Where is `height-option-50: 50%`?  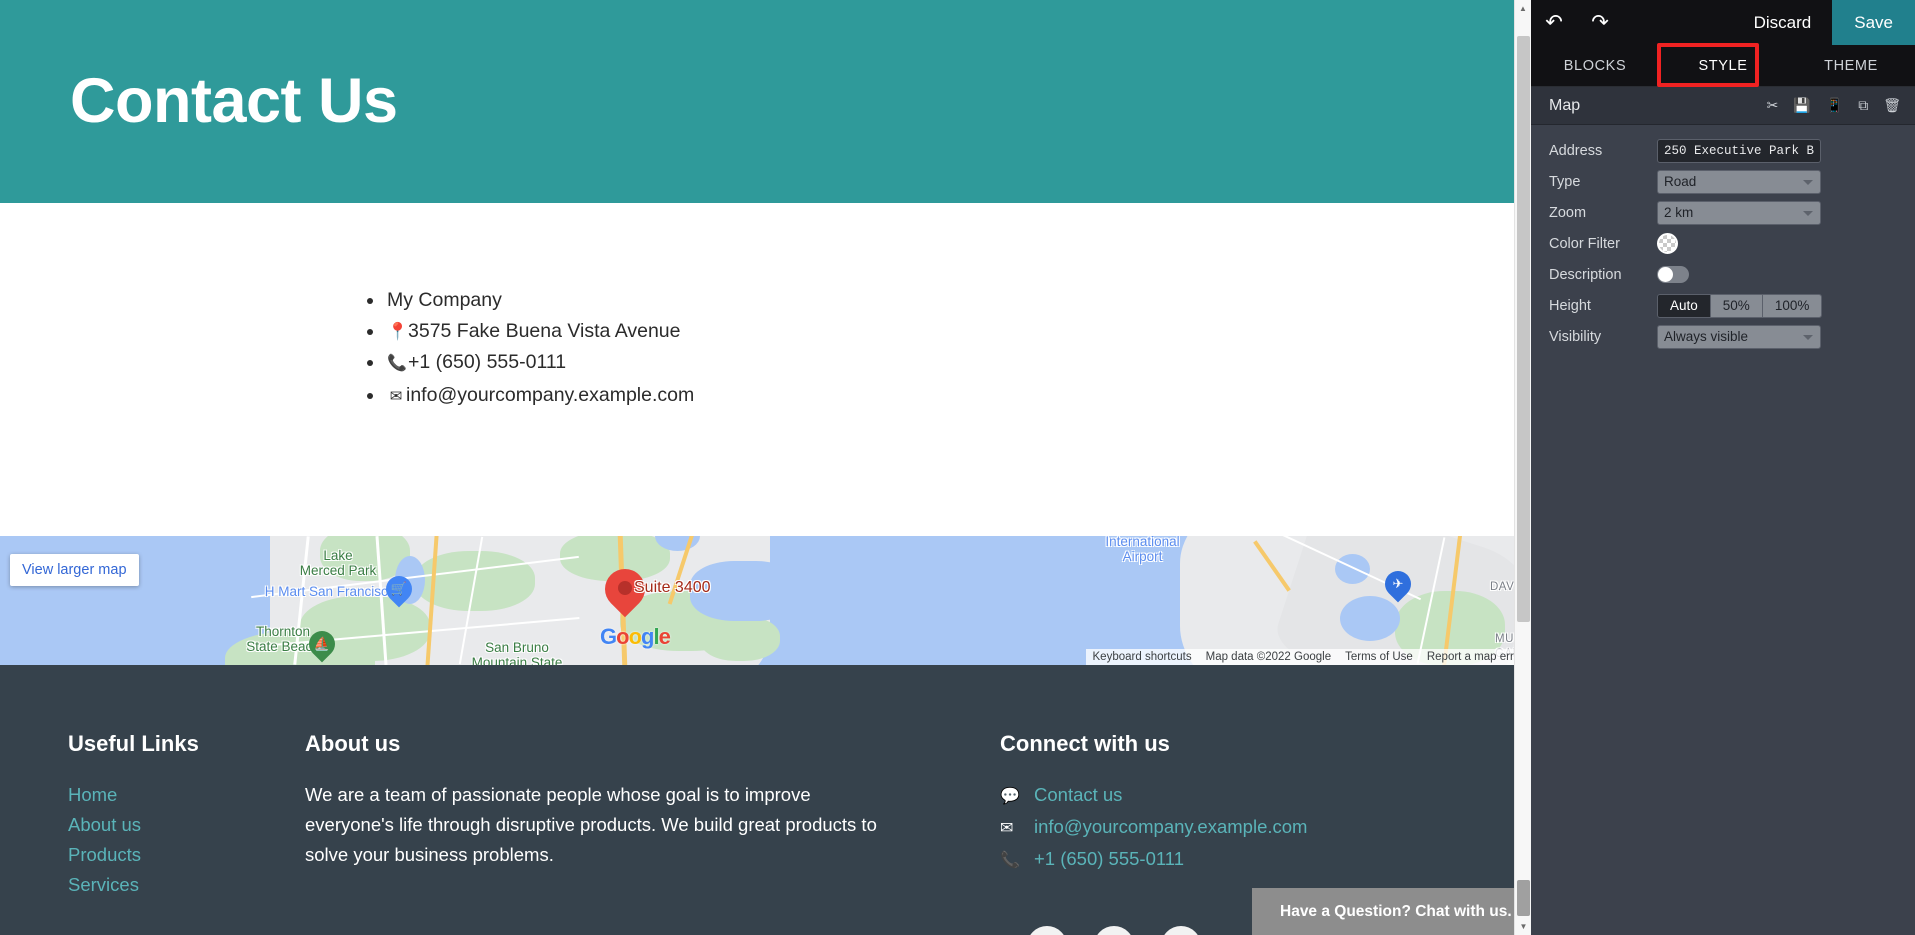
height-option-50: 50% is located at coordinates (1736, 305).